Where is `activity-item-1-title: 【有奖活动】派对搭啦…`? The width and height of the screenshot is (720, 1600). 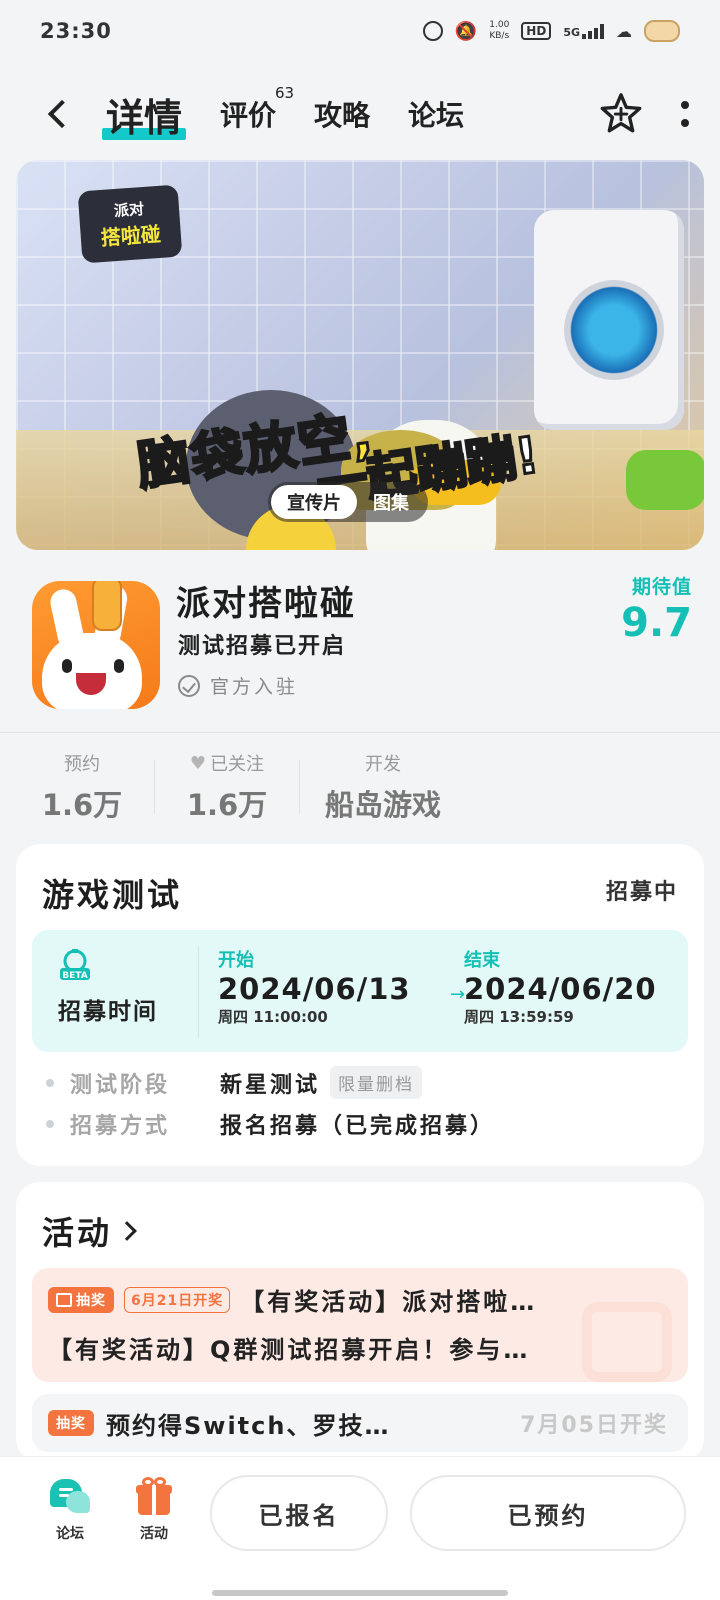
activity-item-1-title: 【有奖活动】派对搭啦… is located at coordinates (389, 1302).